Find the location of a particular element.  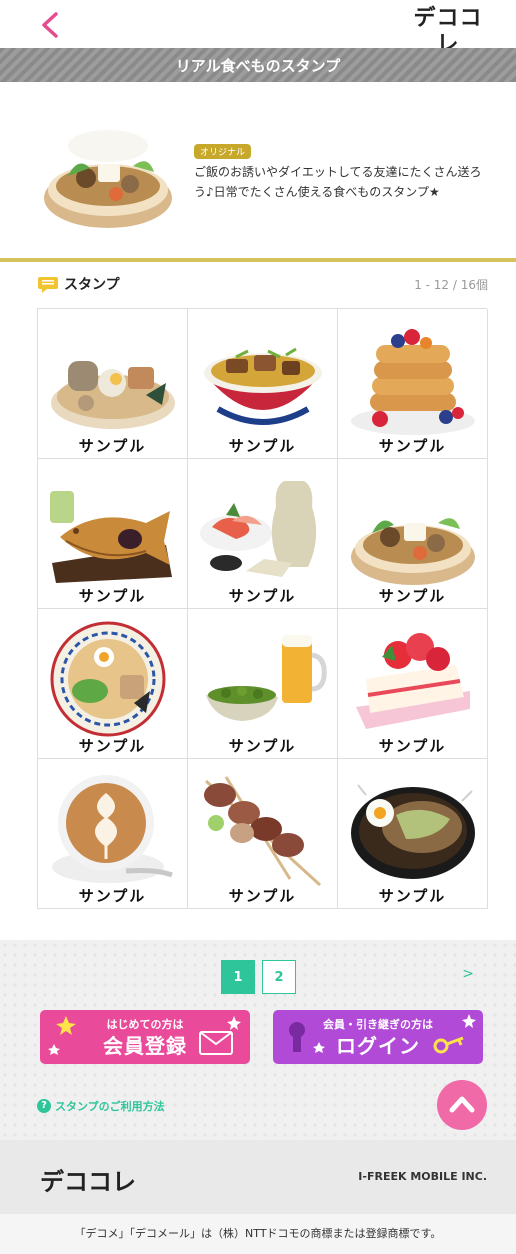

page-button-1: 1 is located at coordinates (238, 977).